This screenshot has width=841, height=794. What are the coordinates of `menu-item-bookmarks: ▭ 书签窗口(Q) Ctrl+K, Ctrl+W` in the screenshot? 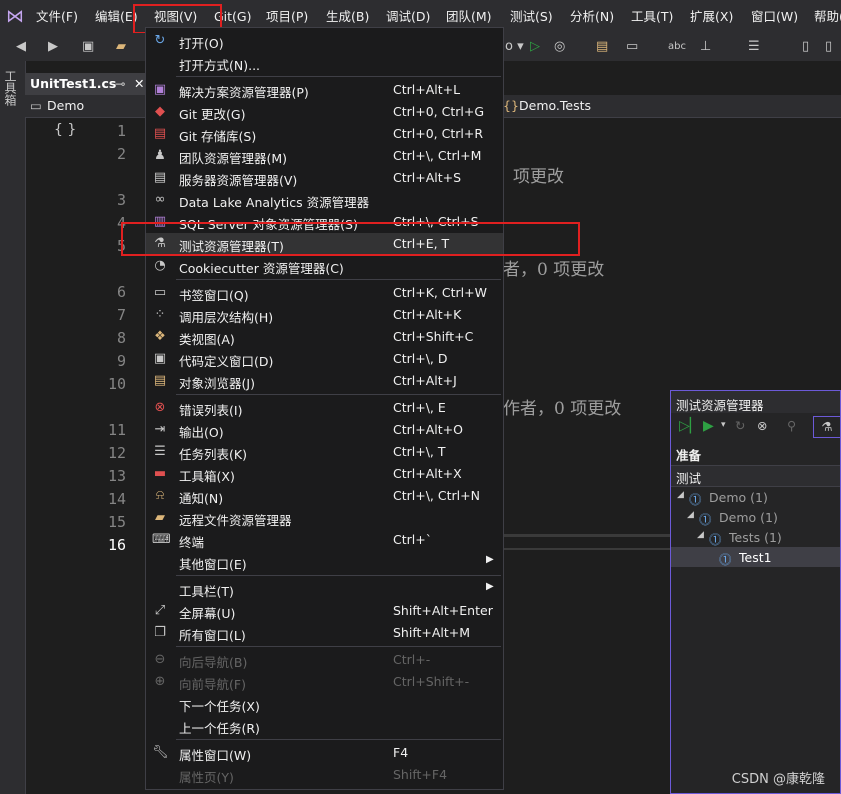 It's located at (324, 293).